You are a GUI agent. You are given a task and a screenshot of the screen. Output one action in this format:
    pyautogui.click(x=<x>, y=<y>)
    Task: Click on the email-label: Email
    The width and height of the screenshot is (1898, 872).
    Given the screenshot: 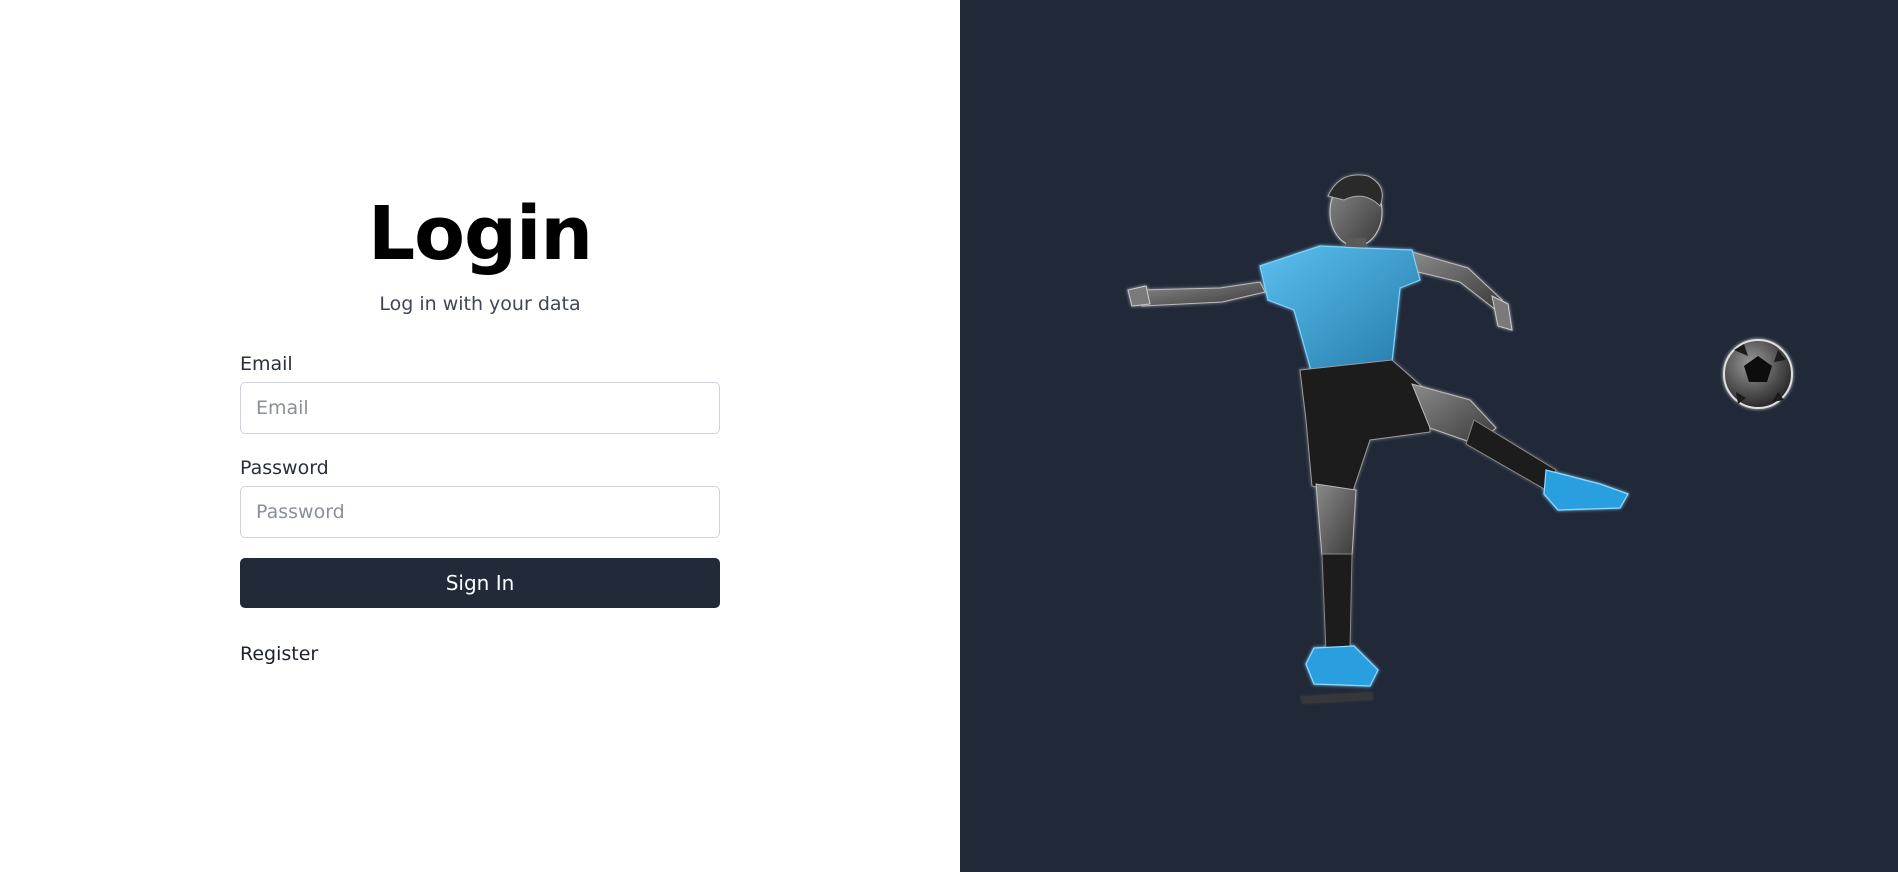 What is the action you would take?
    pyautogui.click(x=266, y=364)
    